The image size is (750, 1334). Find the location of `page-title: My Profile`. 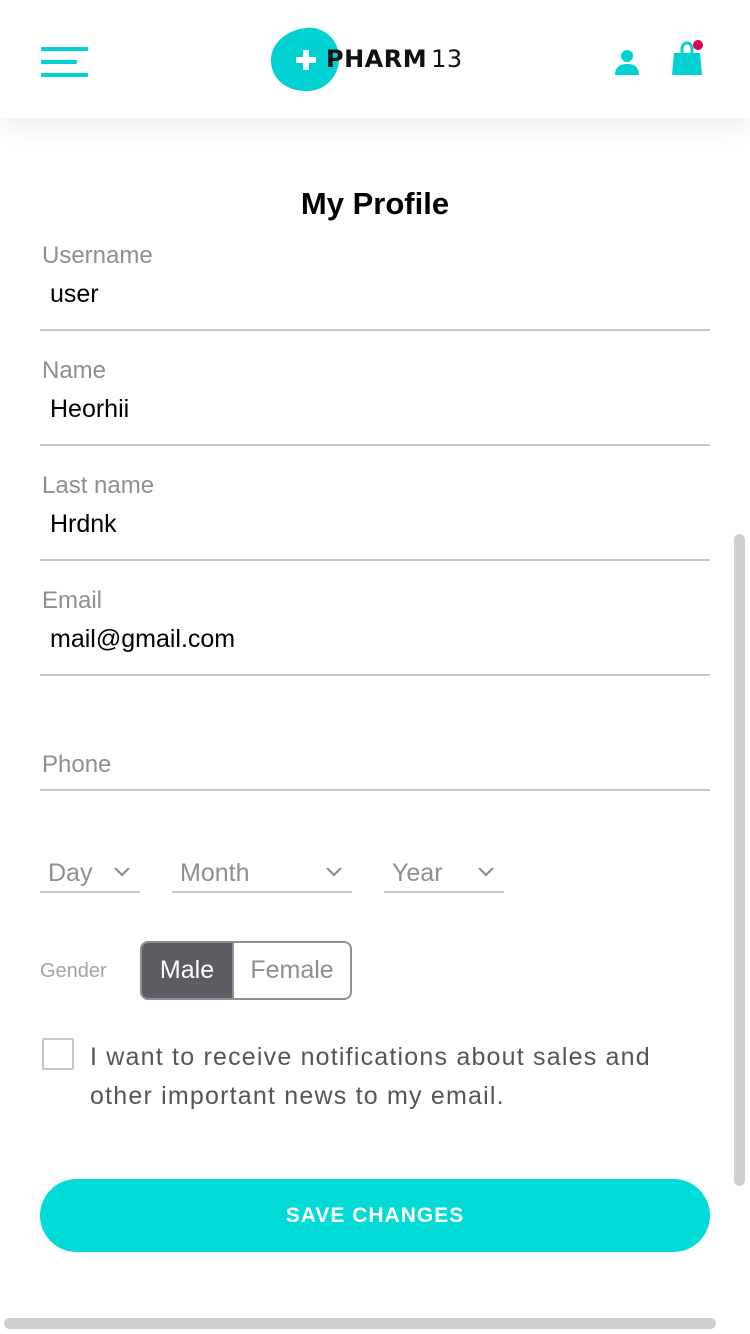

page-title: My Profile is located at coordinates (375, 203).